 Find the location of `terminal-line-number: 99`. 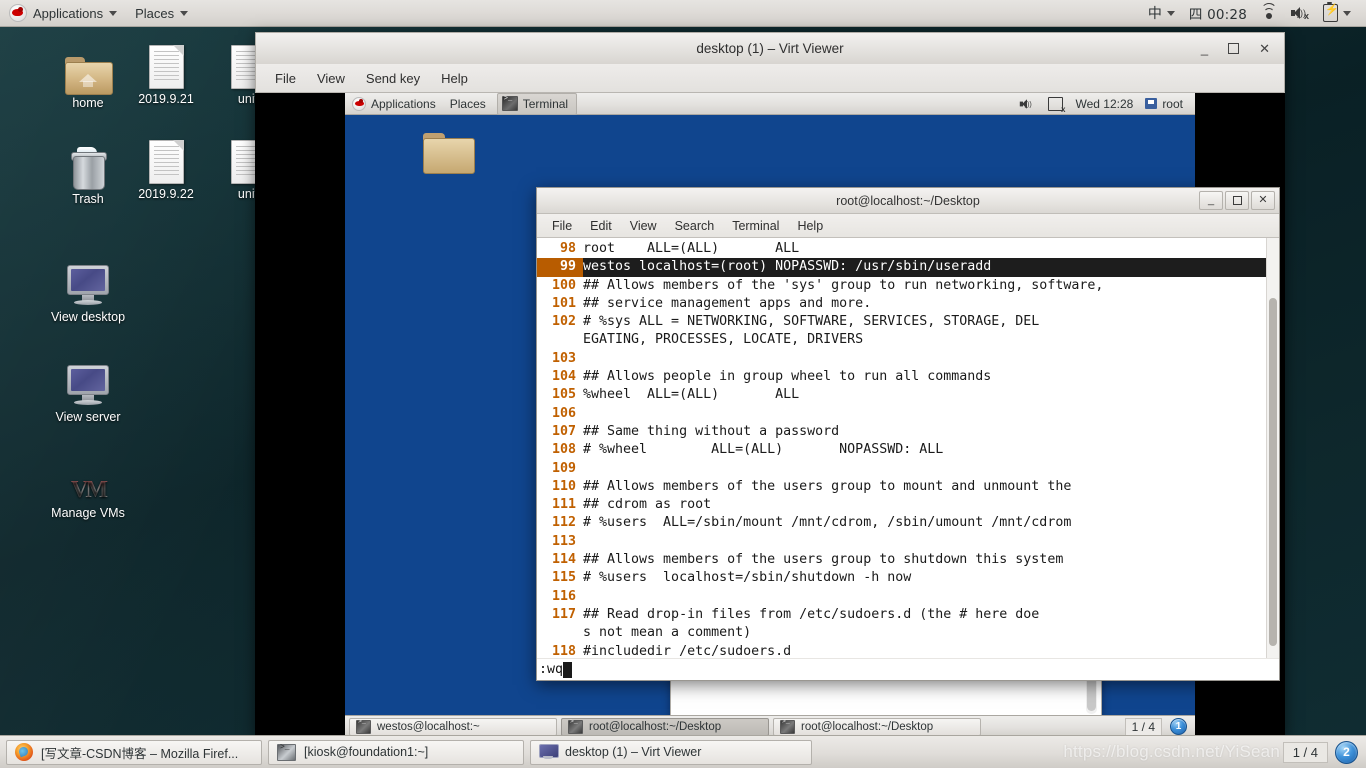

terminal-line-number: 99 is located at coordinates (560, 267).